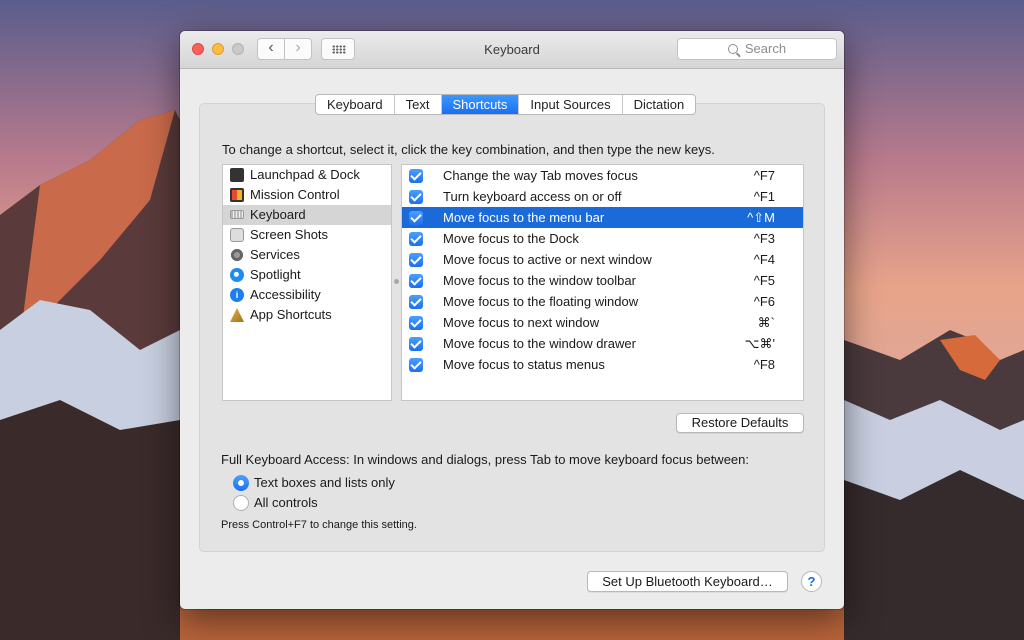 Image resolution: width=1024 pixels, height=640 pixels. What do you see at coordinates (278, 214) in the screenshot?
I see `category-label: Keyboard` at bounding box center [278, 214].